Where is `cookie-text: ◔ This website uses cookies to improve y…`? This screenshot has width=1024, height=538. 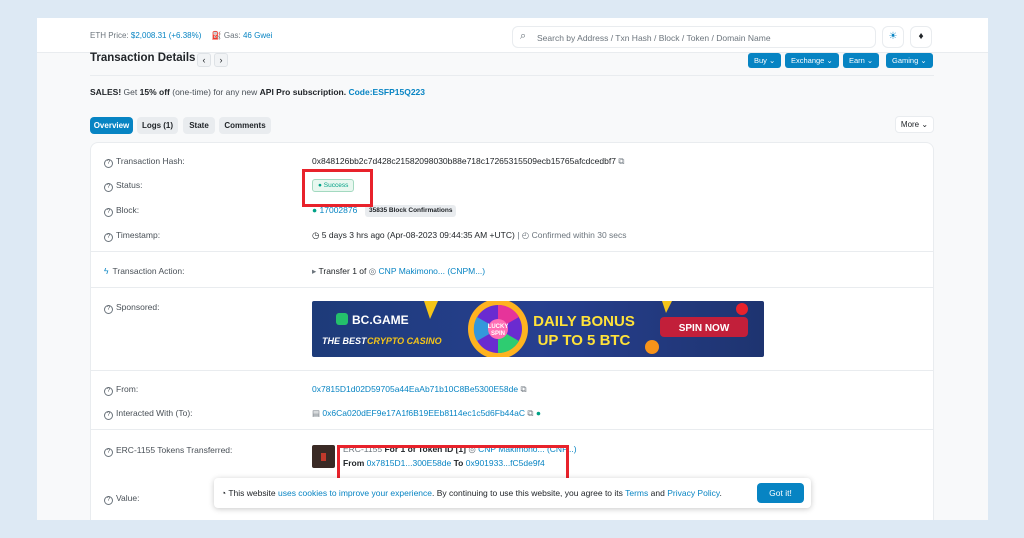
cookie-text: ◔ This website uses cookies to improve y… is located at coordinates (471, 493).